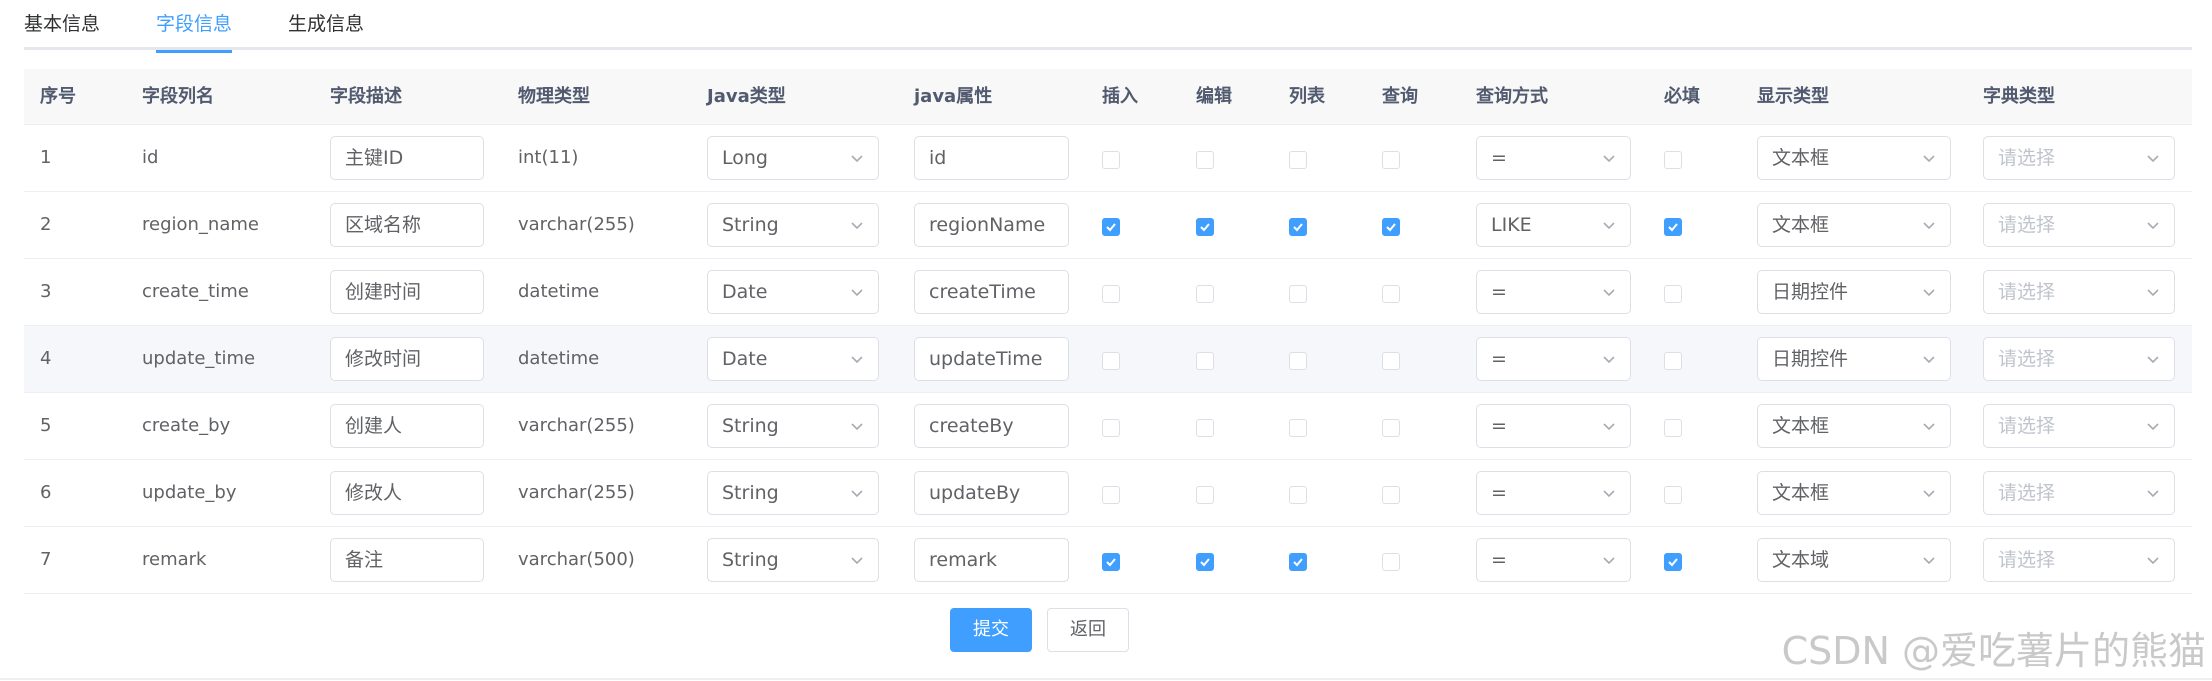 The height and width of the screenshot is (681, 2212). Describe the element at coordinates (407, 158) in the screenshot. I see `field-desc-input: 主键ID` at that location.